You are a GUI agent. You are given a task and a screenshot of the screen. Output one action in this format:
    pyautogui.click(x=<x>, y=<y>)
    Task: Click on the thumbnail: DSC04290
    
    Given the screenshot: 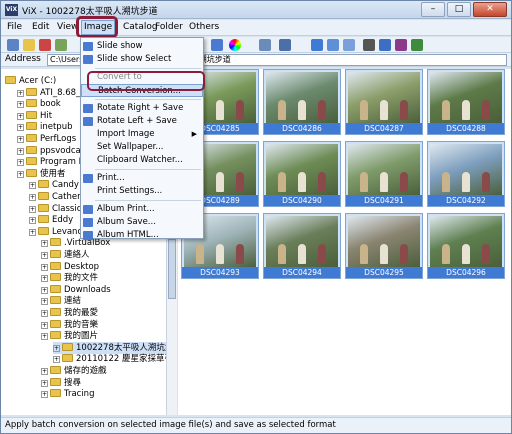 What is the action you would take?
    pyautogui.click(x=302, y=174)
    